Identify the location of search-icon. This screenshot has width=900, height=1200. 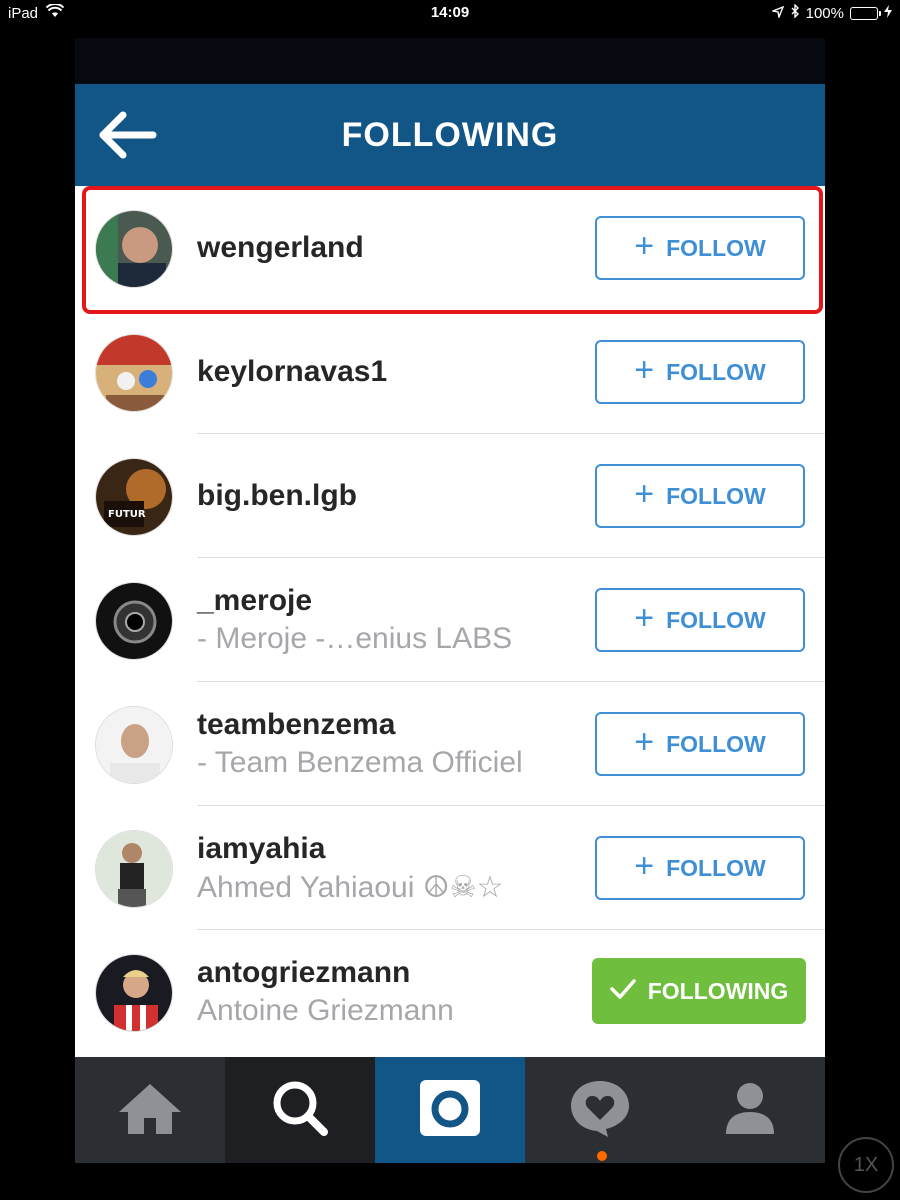
(300, 1110).